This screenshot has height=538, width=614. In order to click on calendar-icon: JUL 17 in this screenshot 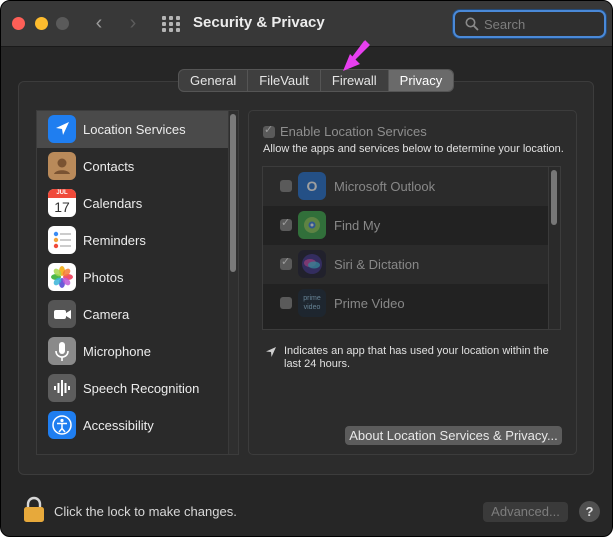, I will do `click(62, 203)`.